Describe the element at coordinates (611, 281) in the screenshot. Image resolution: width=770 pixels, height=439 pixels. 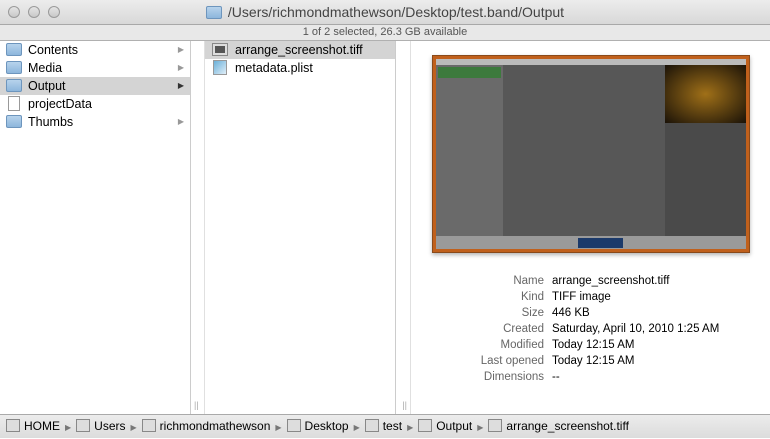
I see `info-value: arrange_screenshot.tiff` at that location.